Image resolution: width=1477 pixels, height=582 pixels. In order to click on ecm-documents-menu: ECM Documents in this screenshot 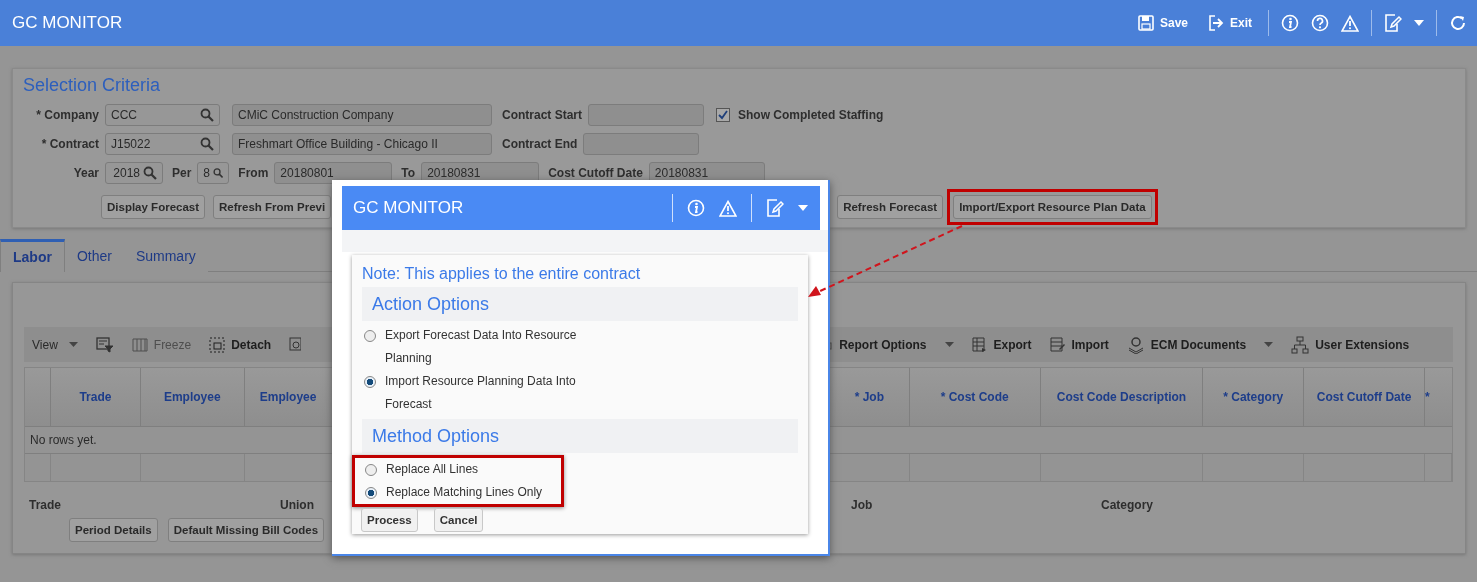, I will do `click(1200, 344)`.